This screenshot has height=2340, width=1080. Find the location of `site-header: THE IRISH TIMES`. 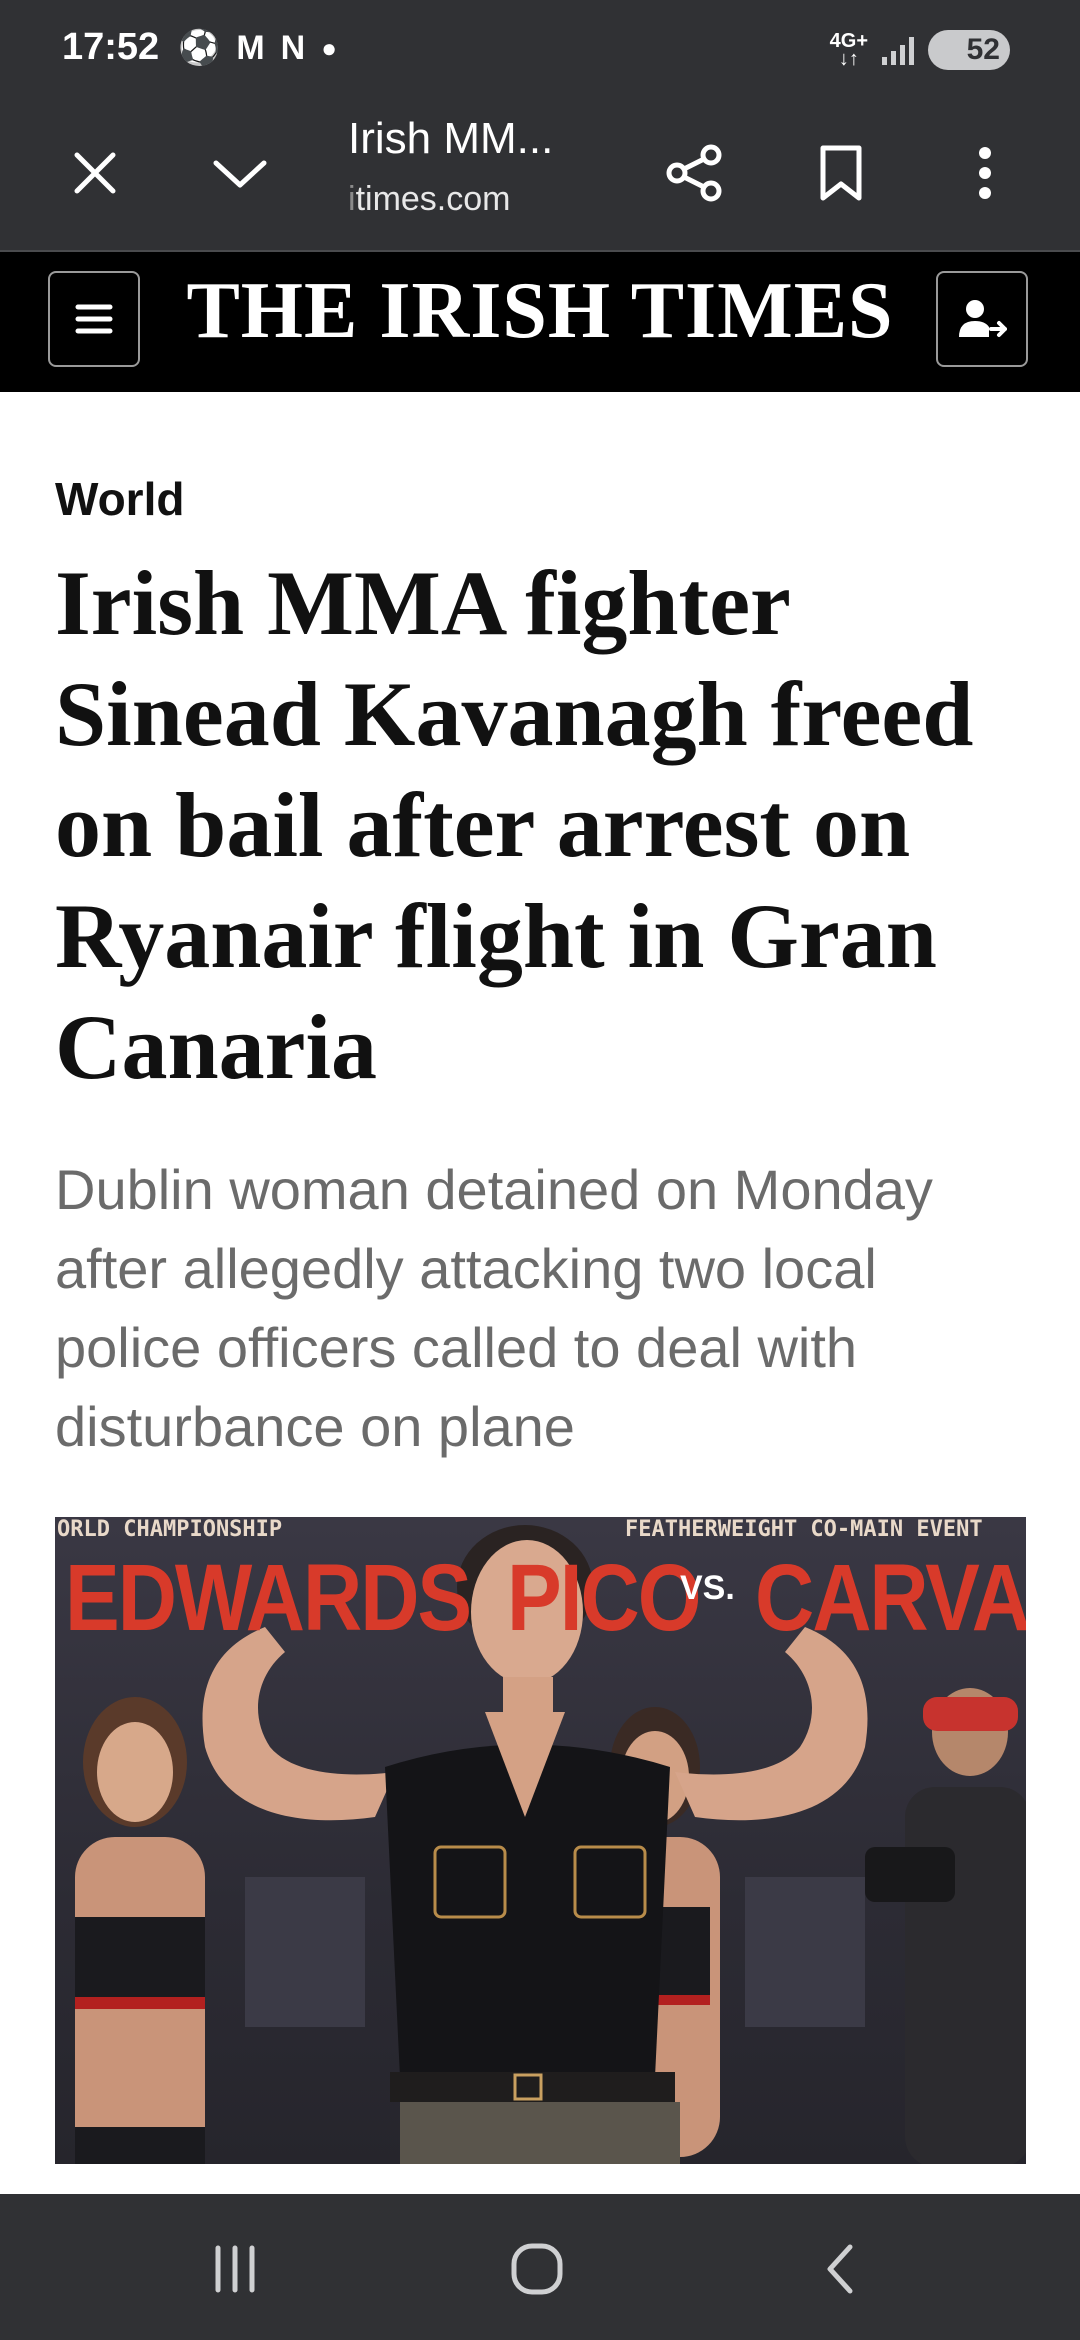

site-header: THE IRISH TIMES is located at coordinates (540, 322).